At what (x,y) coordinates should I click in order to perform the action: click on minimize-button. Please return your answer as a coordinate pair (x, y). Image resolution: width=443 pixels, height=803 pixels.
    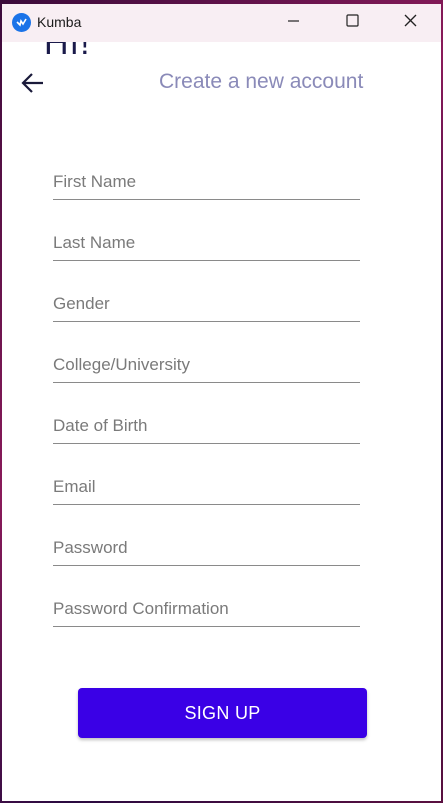
    Looking at the image, I should click on (294, 23).